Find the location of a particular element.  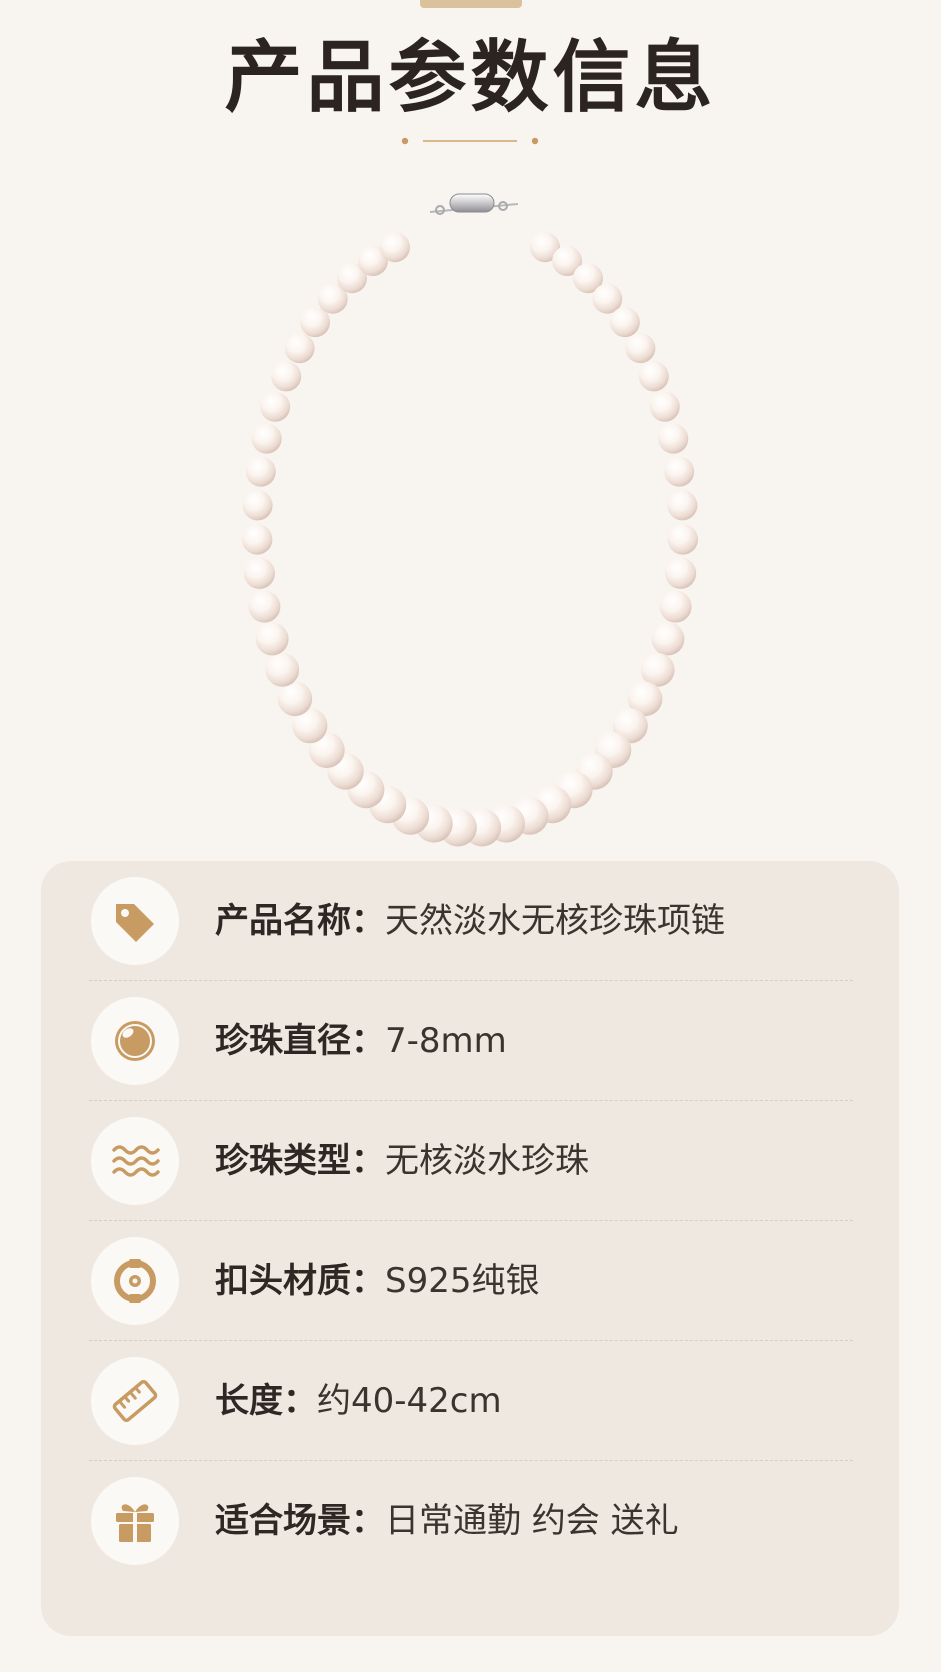

waves-icon is located at coordinates (136, 1161).